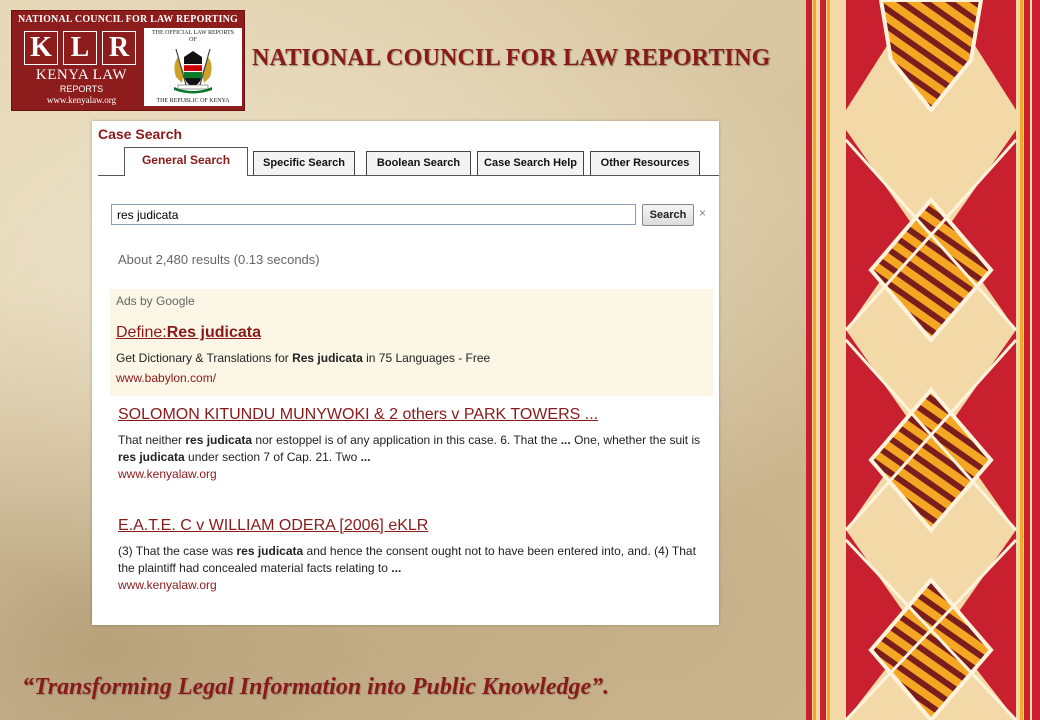 The width and height of the screenshot is (1040, 720). Describe the element at coordinates (327, 358) in the screenshot. I see `ad-desc-bold: Res judicata` at that location.